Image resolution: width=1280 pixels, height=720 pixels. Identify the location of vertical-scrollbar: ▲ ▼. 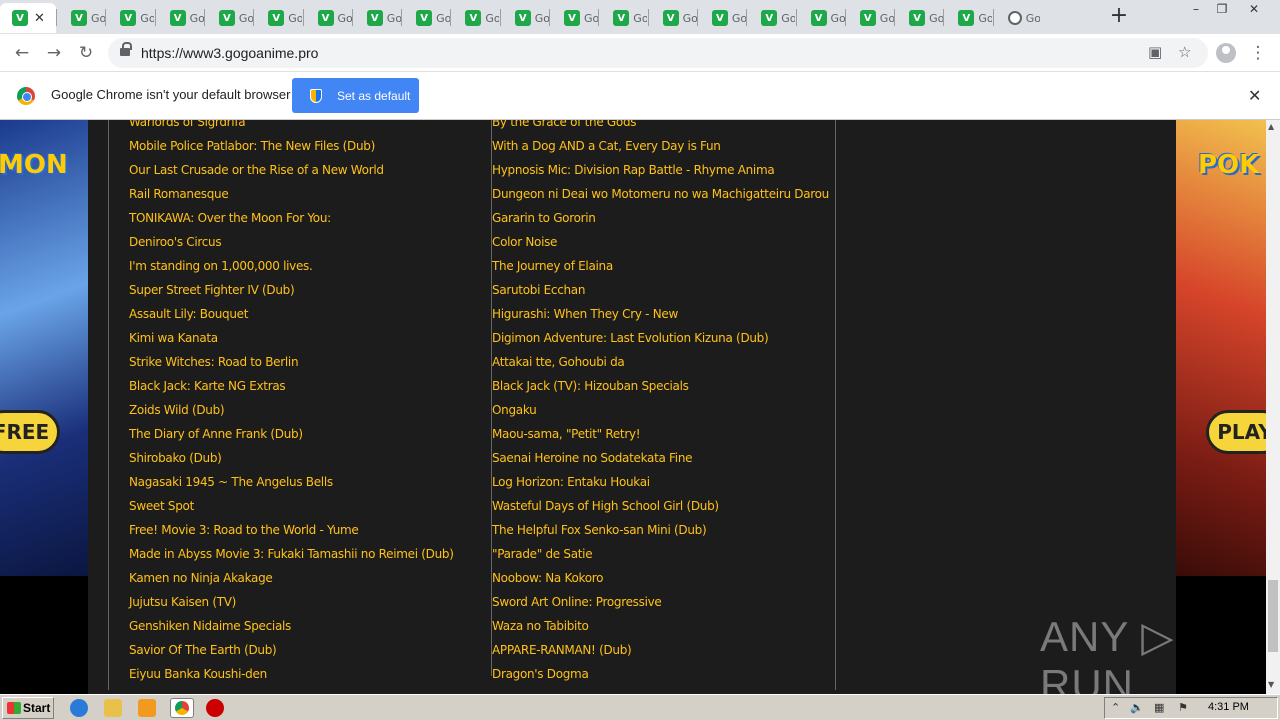
(1273, 407).